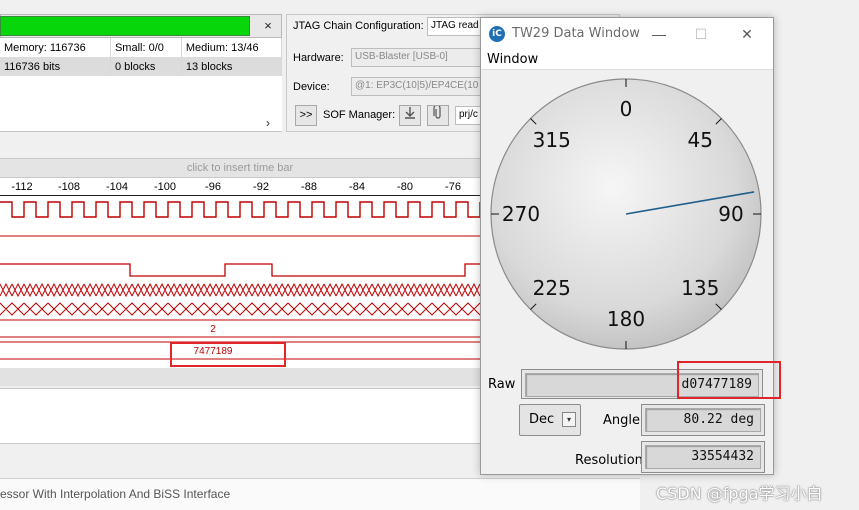  Describe the element at coordinates (569, 419) in the screenshot. I see `chevron-down-icon: ▾` at that location.